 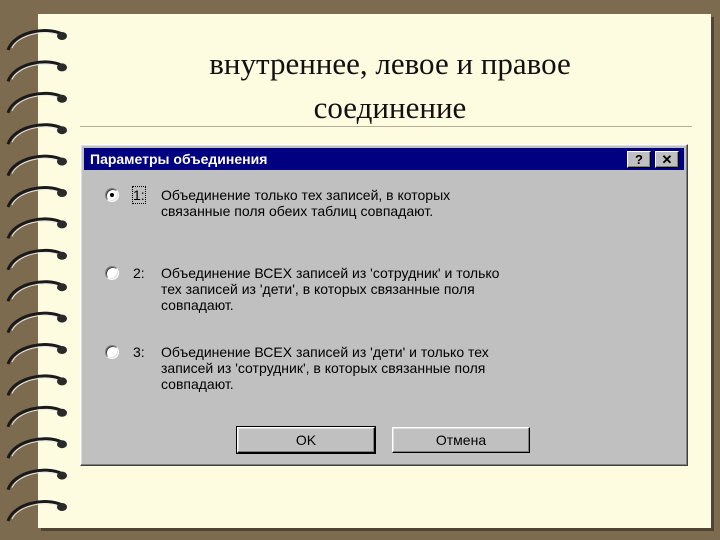 I want to click on slide-title-line2: соединение, so click(x=390, y=107).